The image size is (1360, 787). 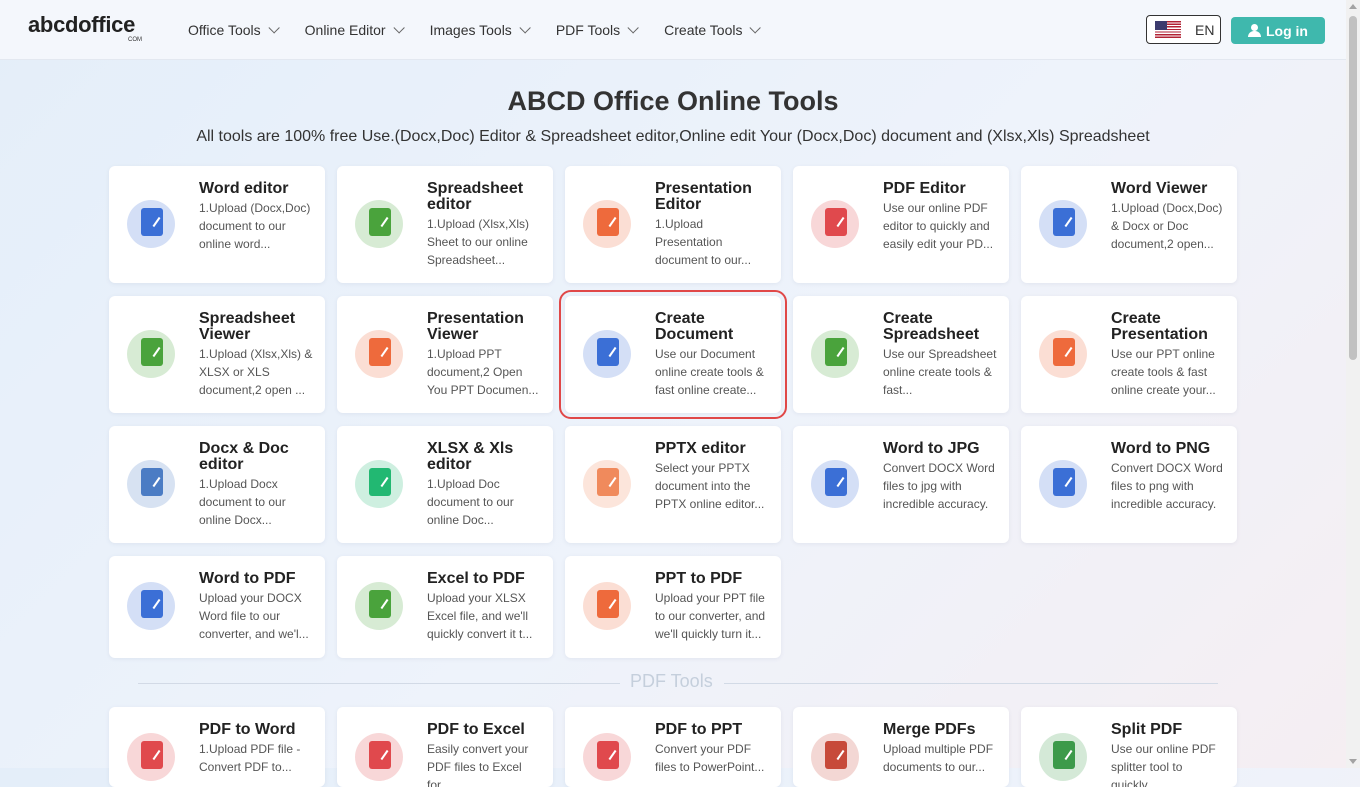 What do you see at coordinates (699, 729) in the screenshot?
I see `tool-card-title: PDF to PPT` at bounding box center [699, 729].